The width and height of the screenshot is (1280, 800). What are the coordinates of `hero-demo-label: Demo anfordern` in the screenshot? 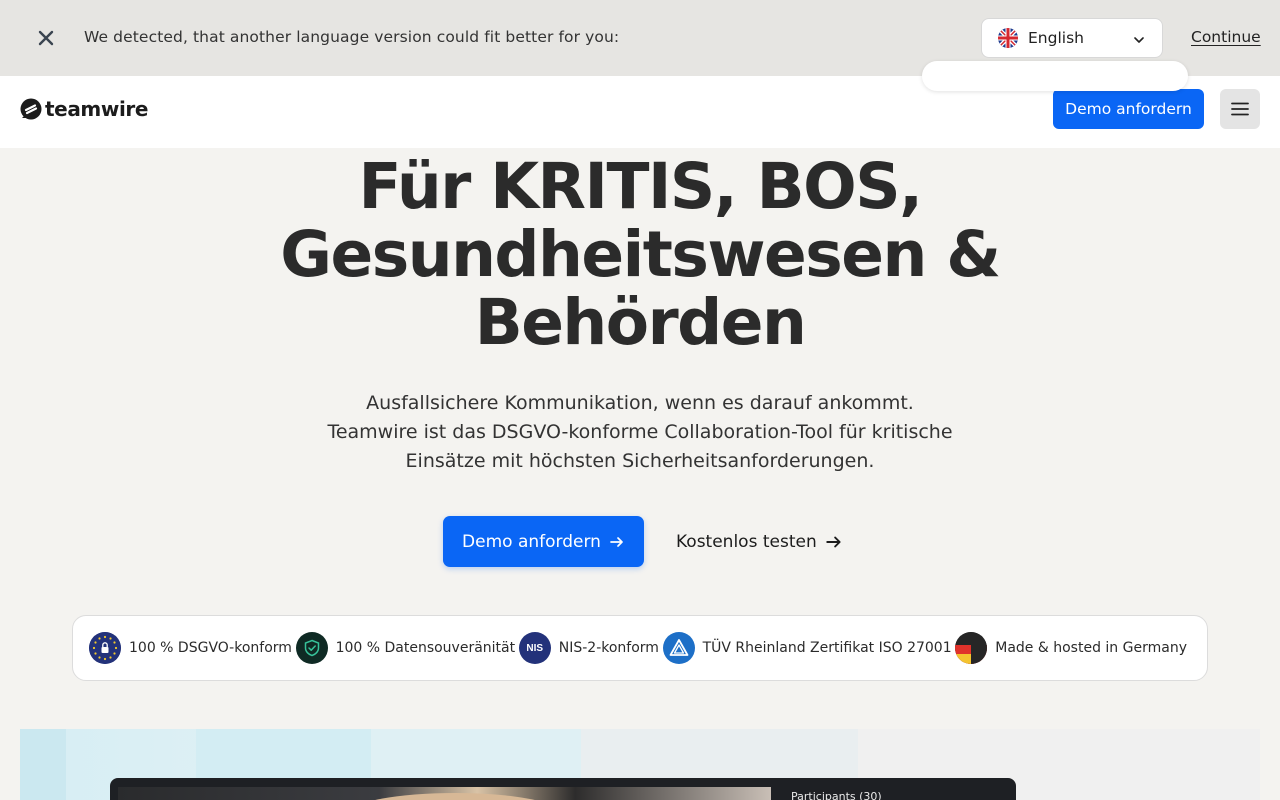 It's located at (531, 541).